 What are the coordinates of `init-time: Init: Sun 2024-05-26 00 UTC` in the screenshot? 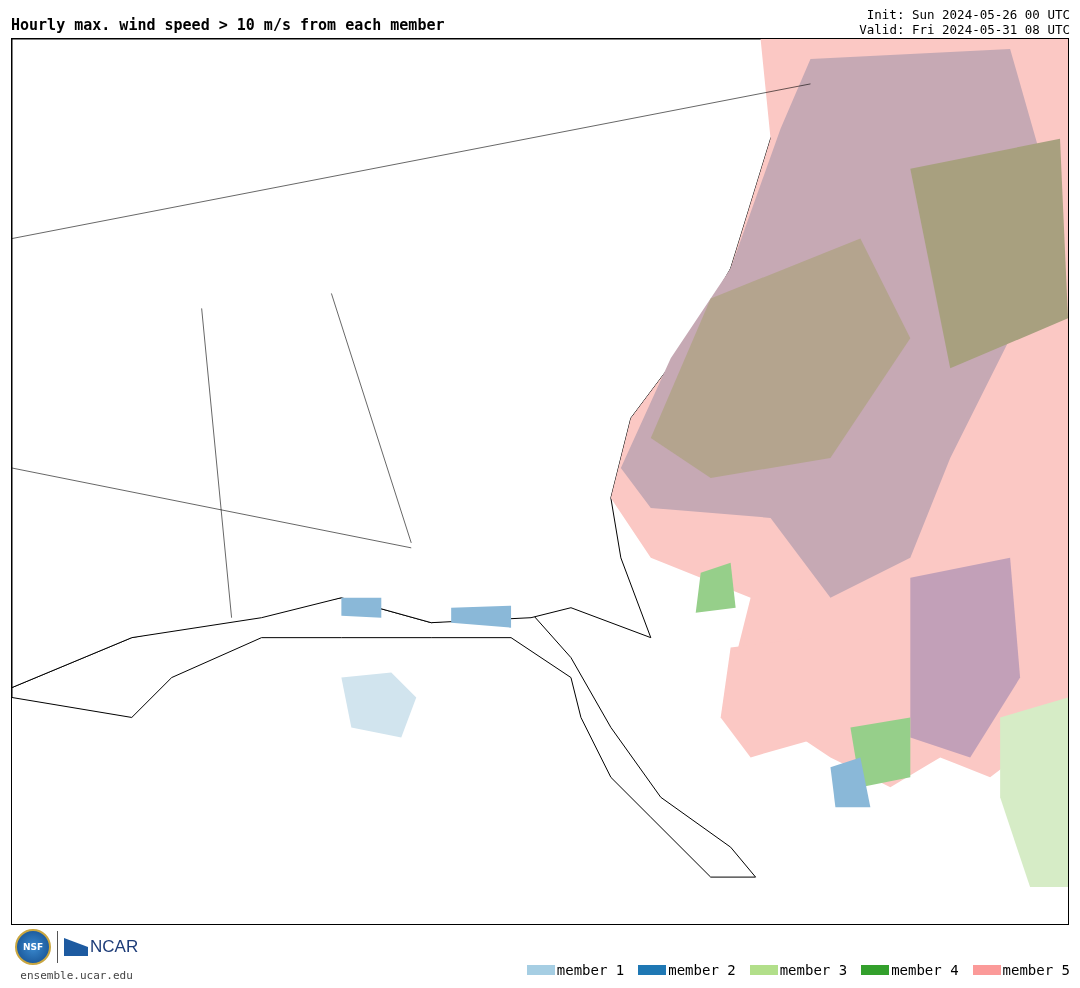 It's located at (968, 14).